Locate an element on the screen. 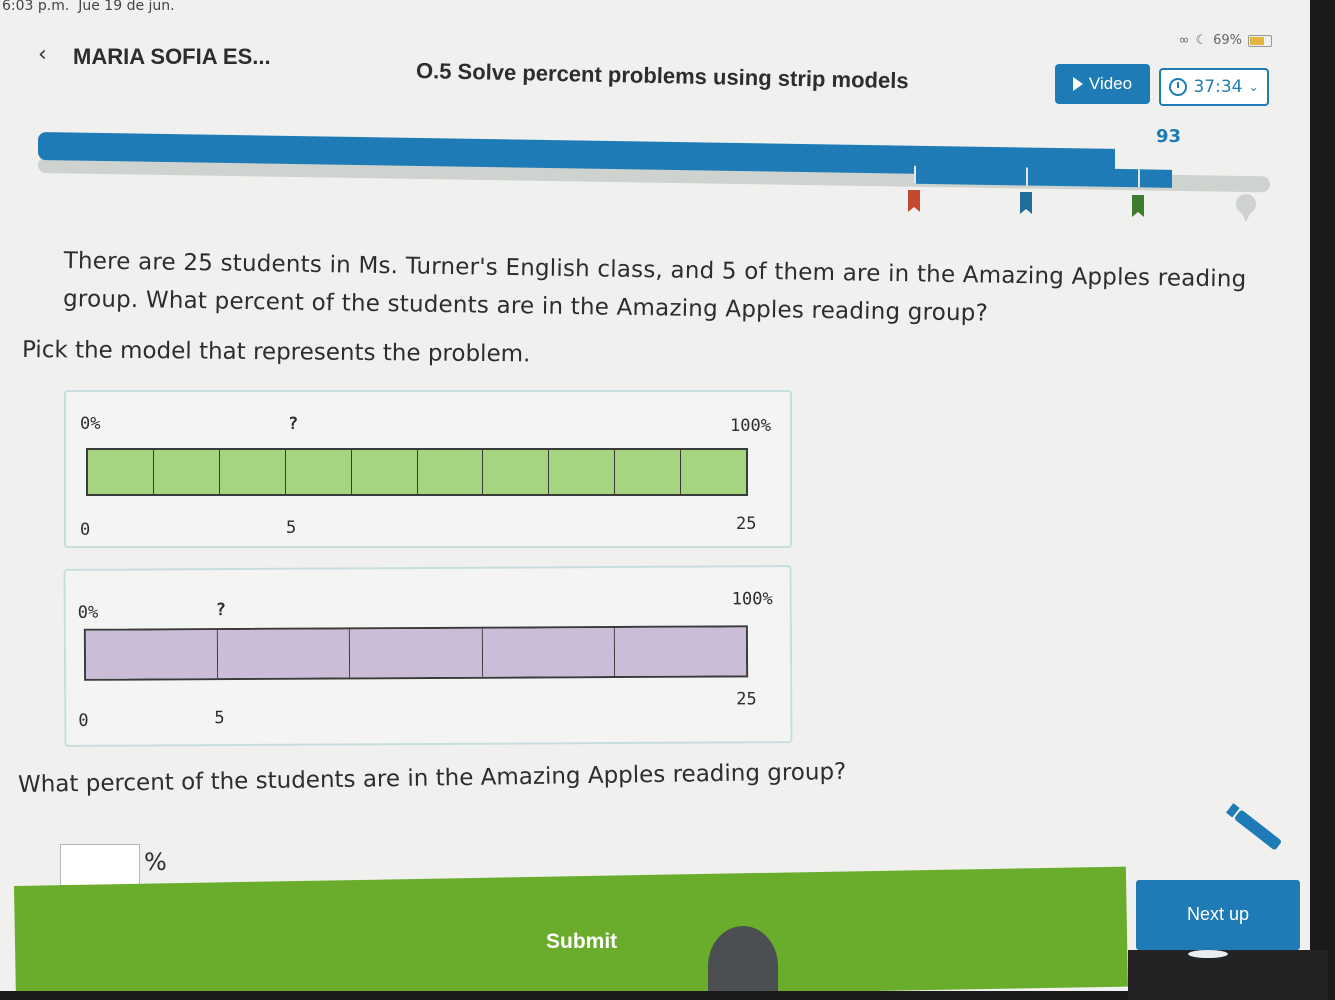 This screenshot has width=1335, height=1000. battery-icon is located at coordinates (1260, 40).